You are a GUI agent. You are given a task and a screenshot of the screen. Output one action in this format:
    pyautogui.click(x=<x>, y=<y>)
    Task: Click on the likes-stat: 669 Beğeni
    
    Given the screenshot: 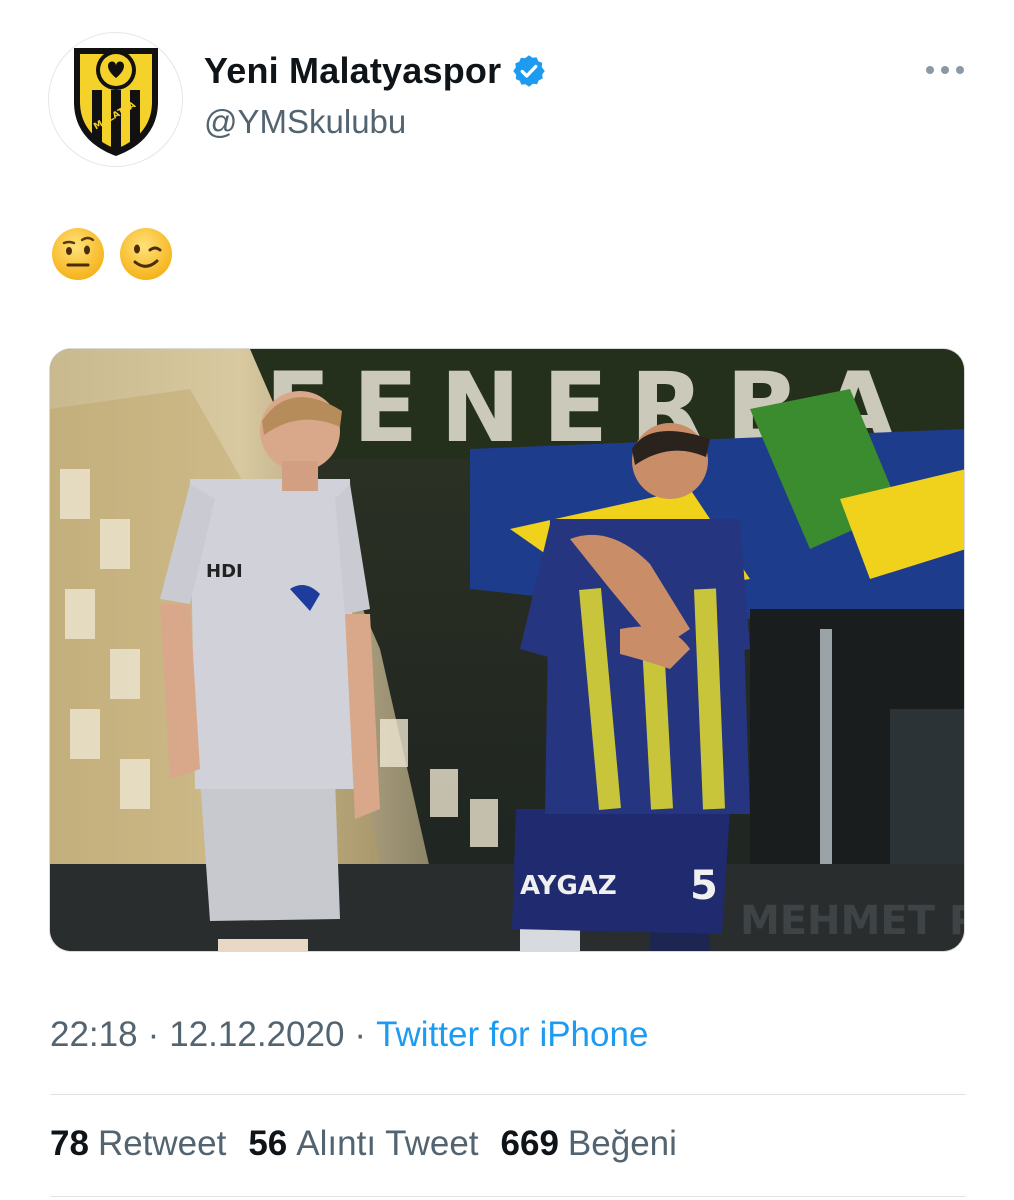 What is the action you would take?
    pyautogui.click(x=589, y=1144)
    